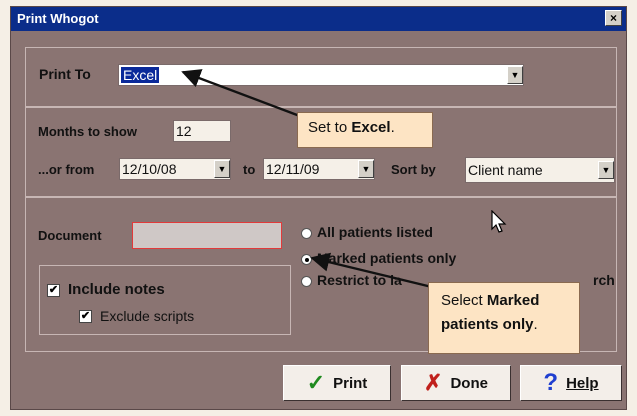  I want to click on print-to-value: Excel, so click(140, 75).